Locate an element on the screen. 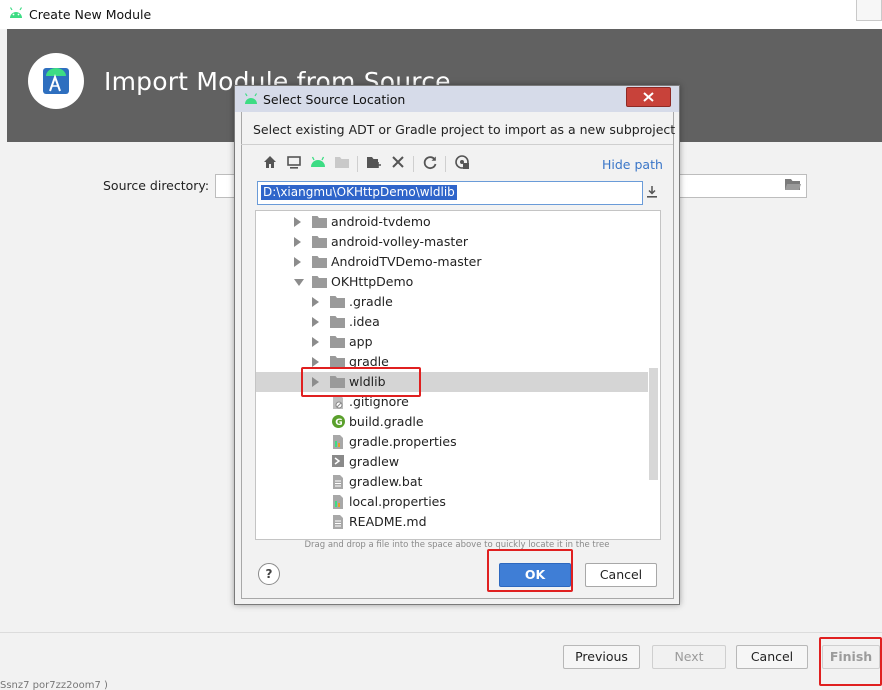 Image resolution: width=882 pixels, height=690 pixels. window-title: Create New Module is located at coordinates (90, 14).